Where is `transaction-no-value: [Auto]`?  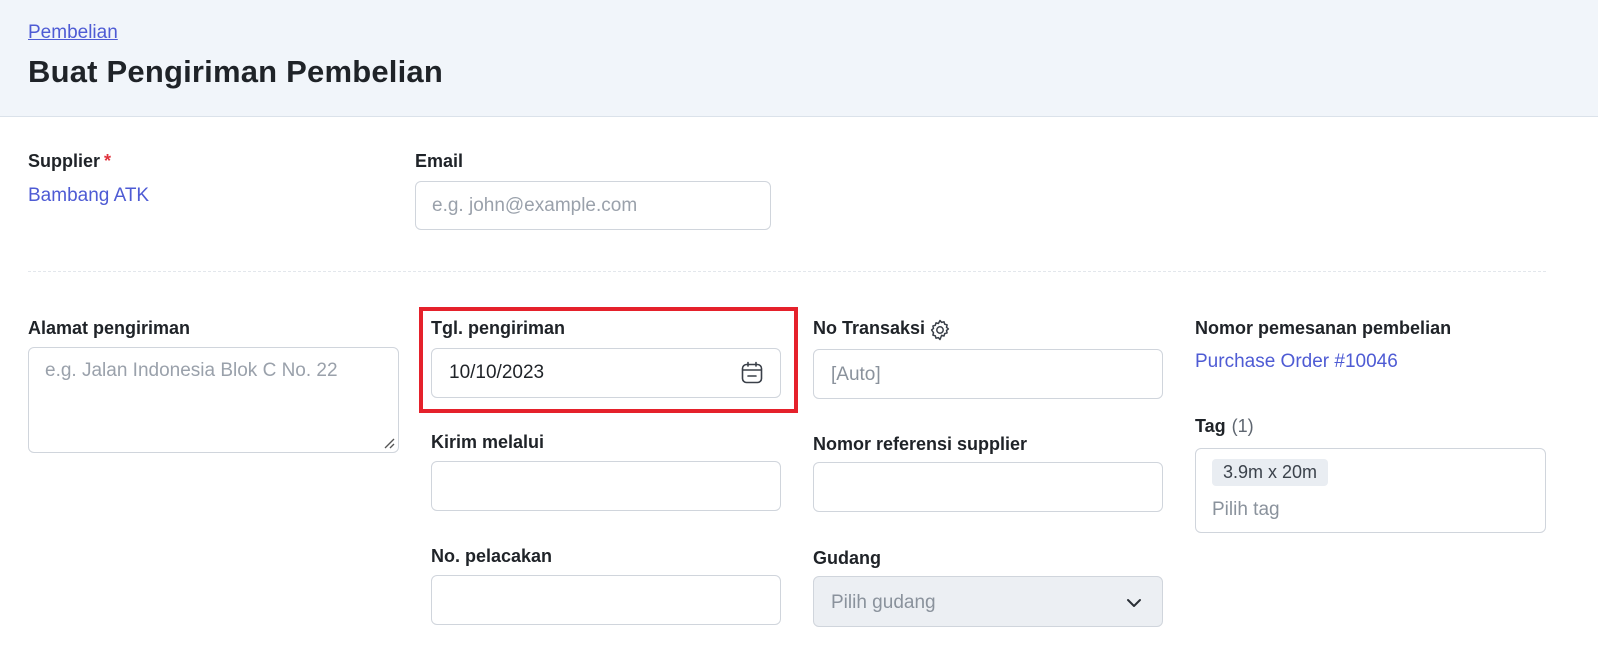
transaction-no-value: [Auto] is located at coordinates (856, 374).